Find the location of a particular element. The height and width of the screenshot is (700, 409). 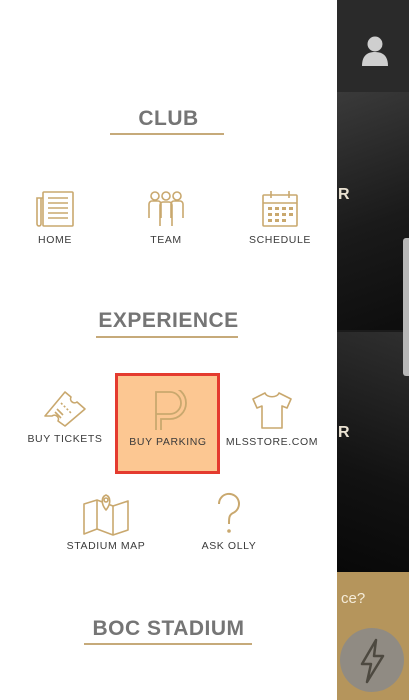

section-title-club: CLUB is located at coordinates (168, 118).